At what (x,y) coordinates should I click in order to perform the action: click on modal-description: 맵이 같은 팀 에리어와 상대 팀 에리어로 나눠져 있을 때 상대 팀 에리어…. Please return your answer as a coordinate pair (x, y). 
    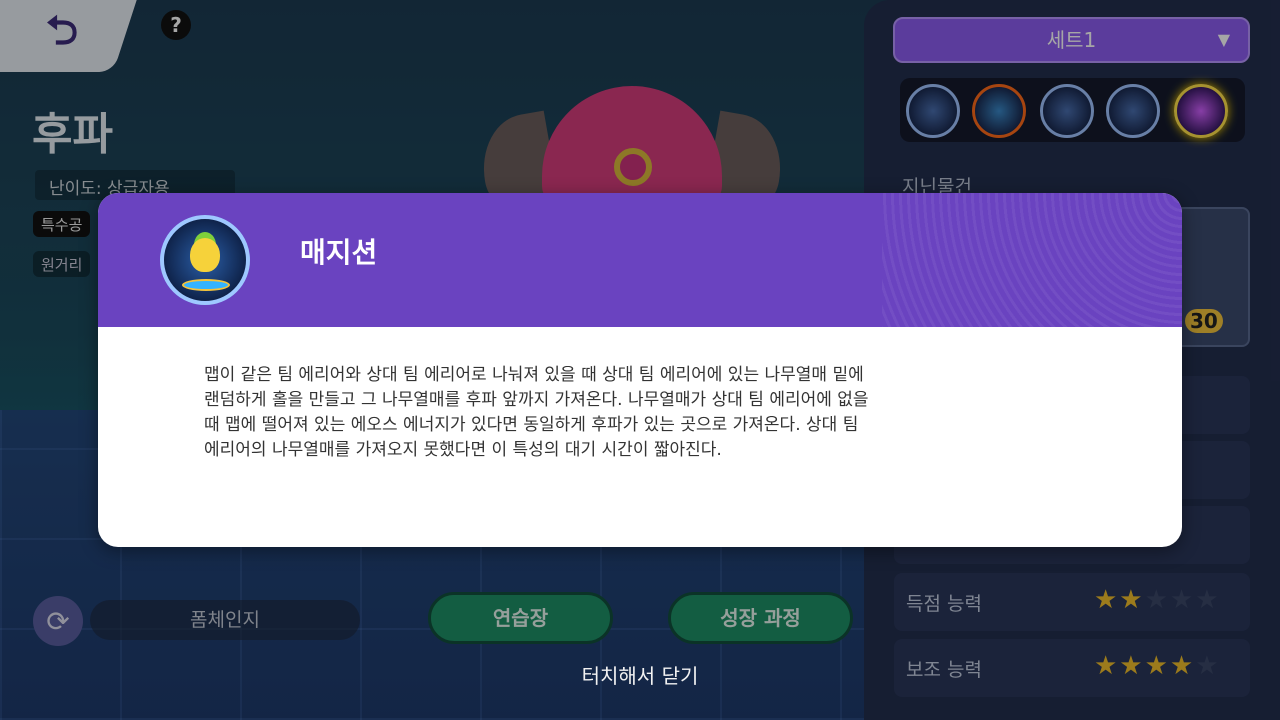
    Looking at the image, I should click on (536, 412).